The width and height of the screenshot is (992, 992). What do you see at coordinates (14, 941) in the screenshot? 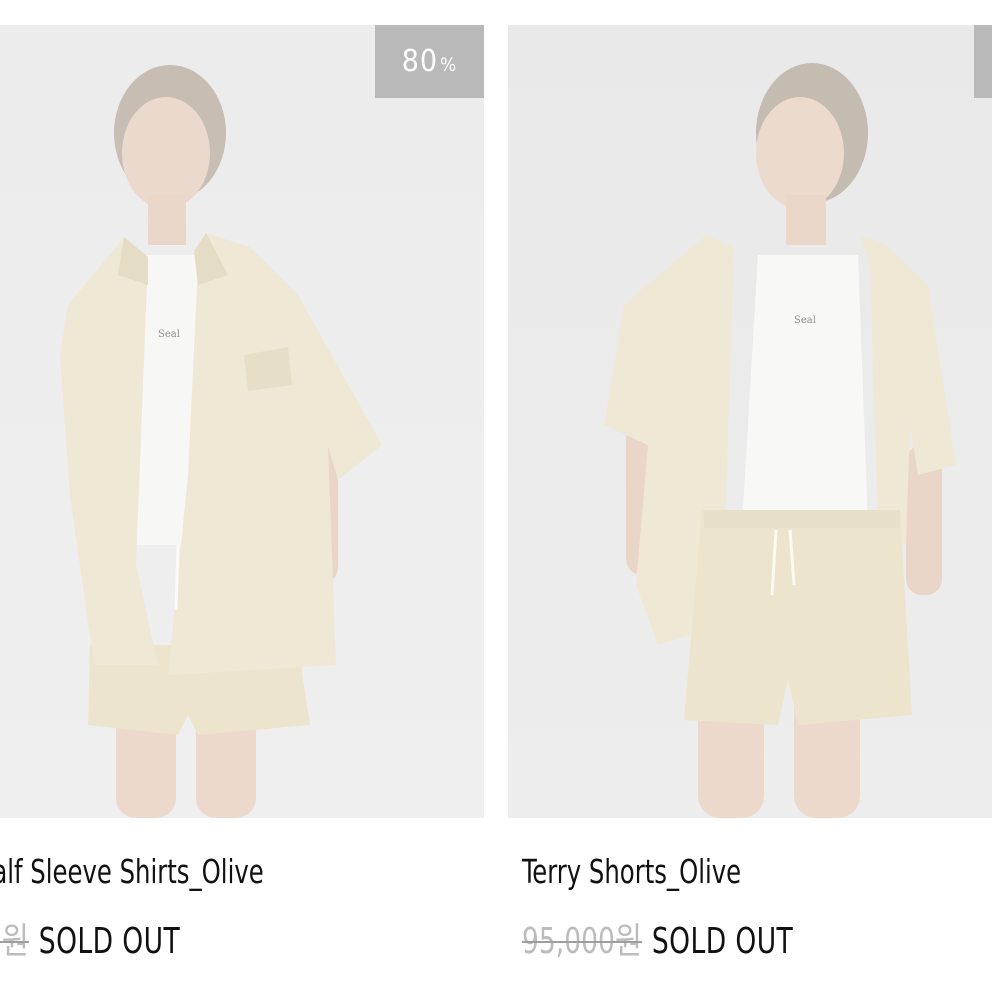
I see `original-price: 00원` at bounding box center [14, 941].